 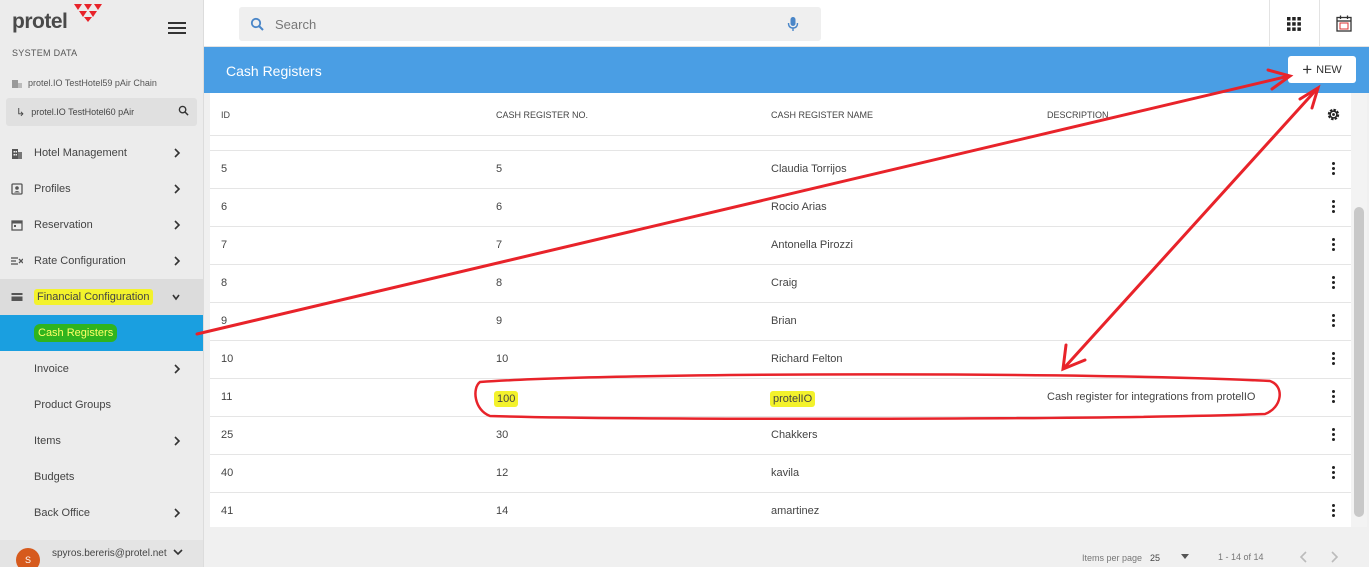 What do you see at coordinates (52, 189) in the screenshot?
I see `sidebar-item-label: Profiles` at bounding box center [52, 189].